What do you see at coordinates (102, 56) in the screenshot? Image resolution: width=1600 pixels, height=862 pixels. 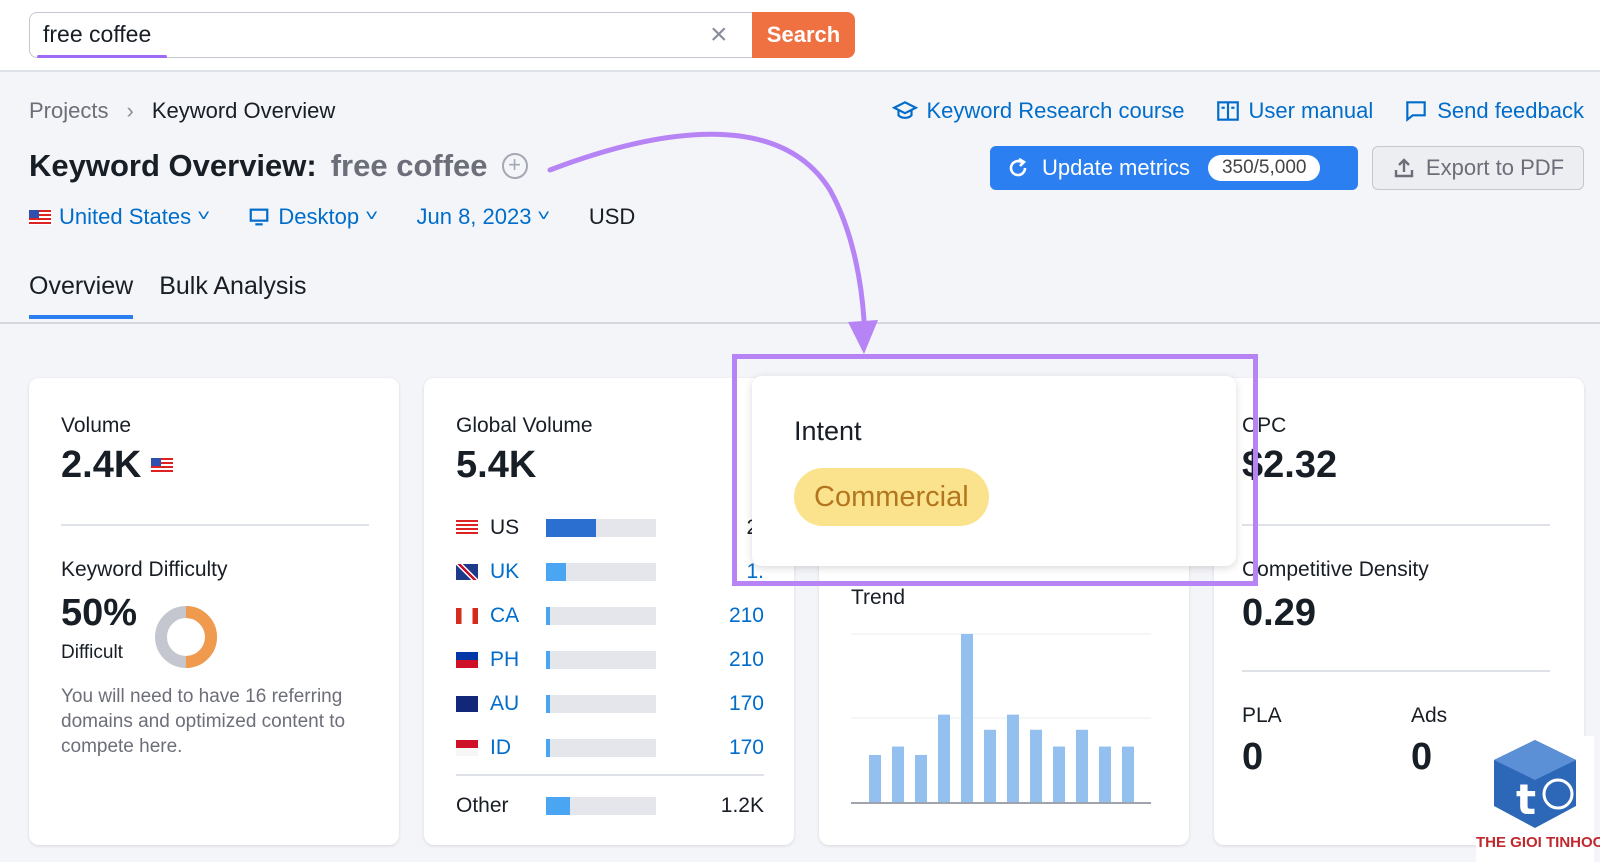 I see `search-underline` at bounding box center [102, 56].